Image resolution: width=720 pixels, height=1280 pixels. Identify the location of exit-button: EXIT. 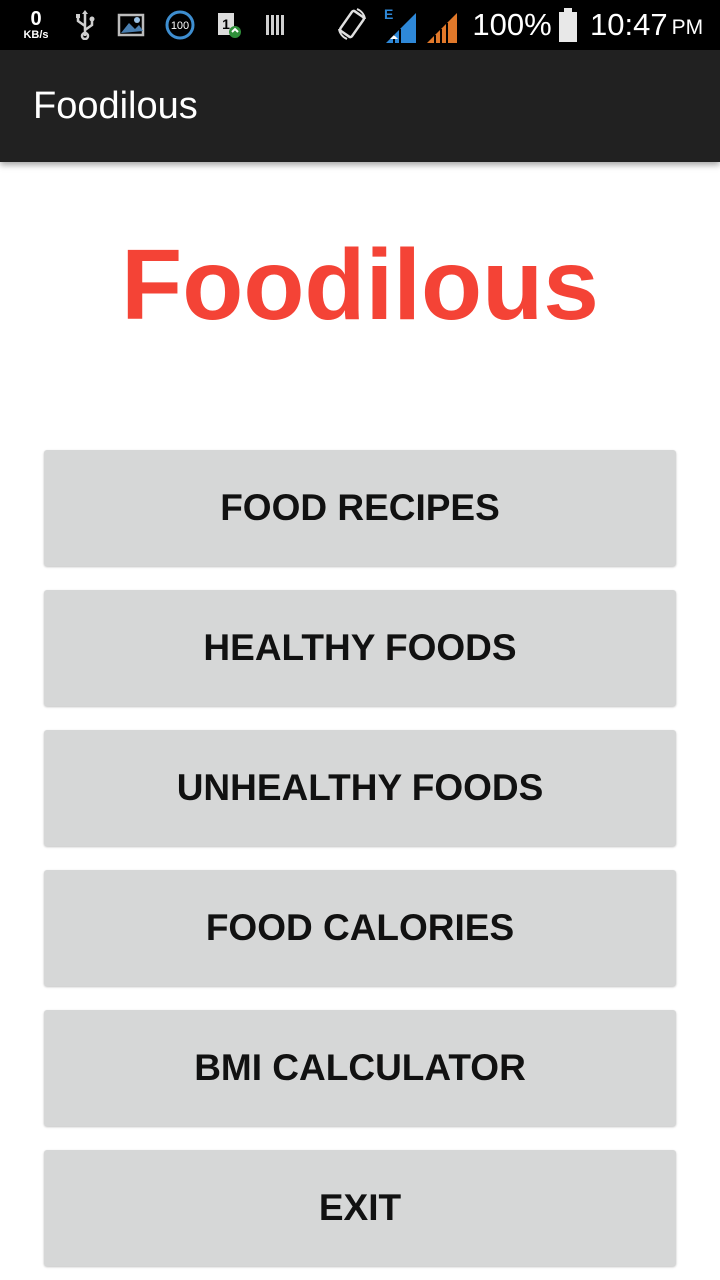
(360, 1208).